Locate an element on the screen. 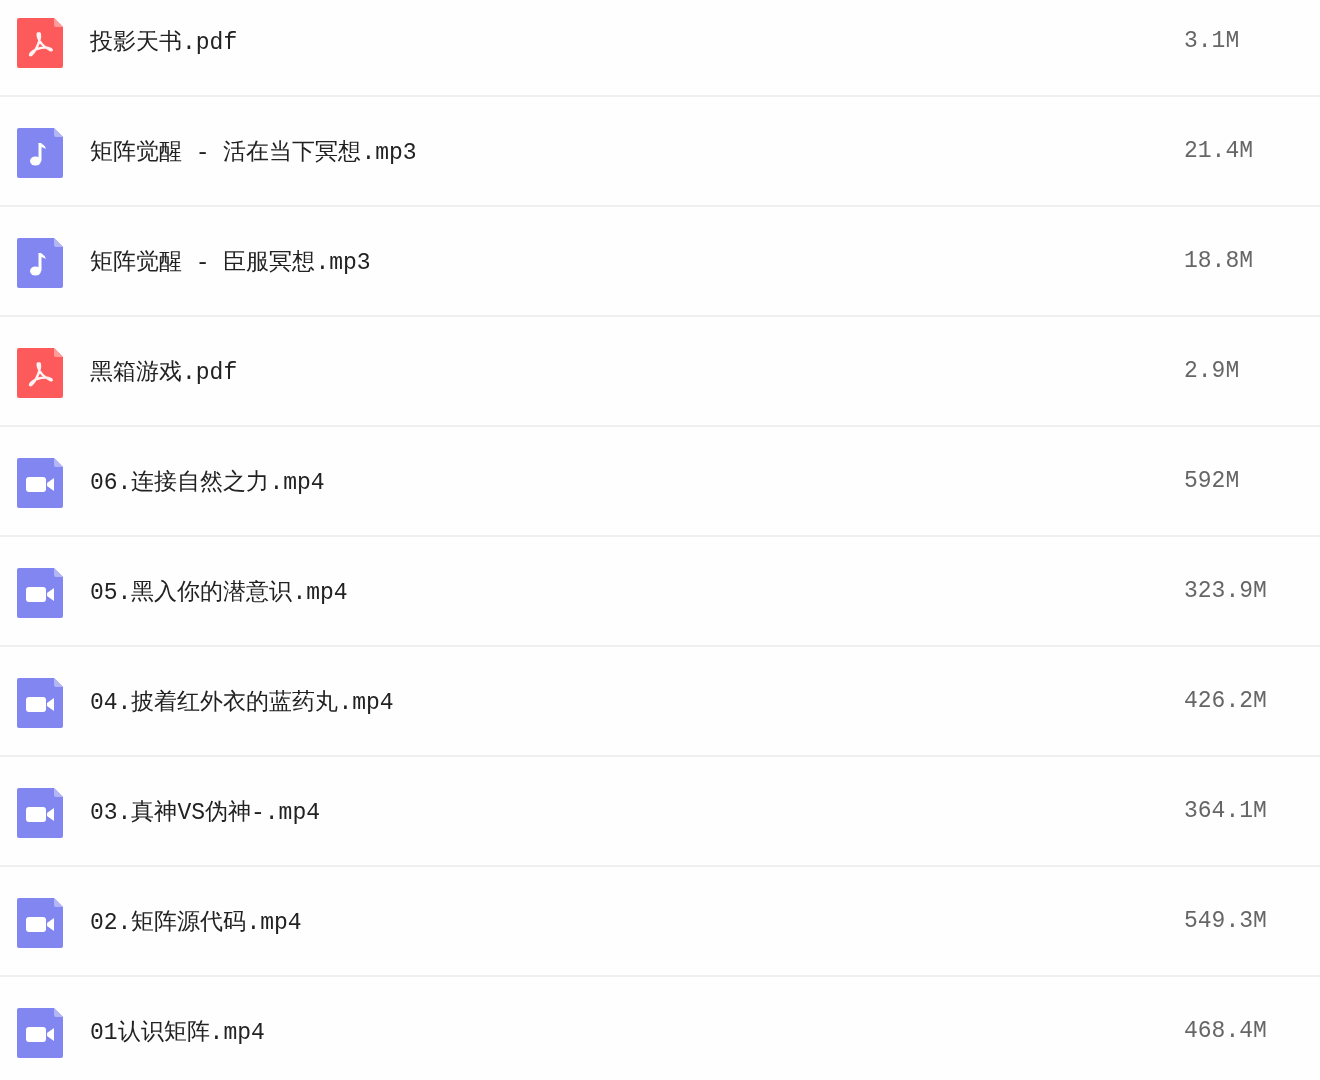 The height and width of the screenshot is (1080, 1320). file-name: 投影天书.pdf is located at coordinates (164, 41).